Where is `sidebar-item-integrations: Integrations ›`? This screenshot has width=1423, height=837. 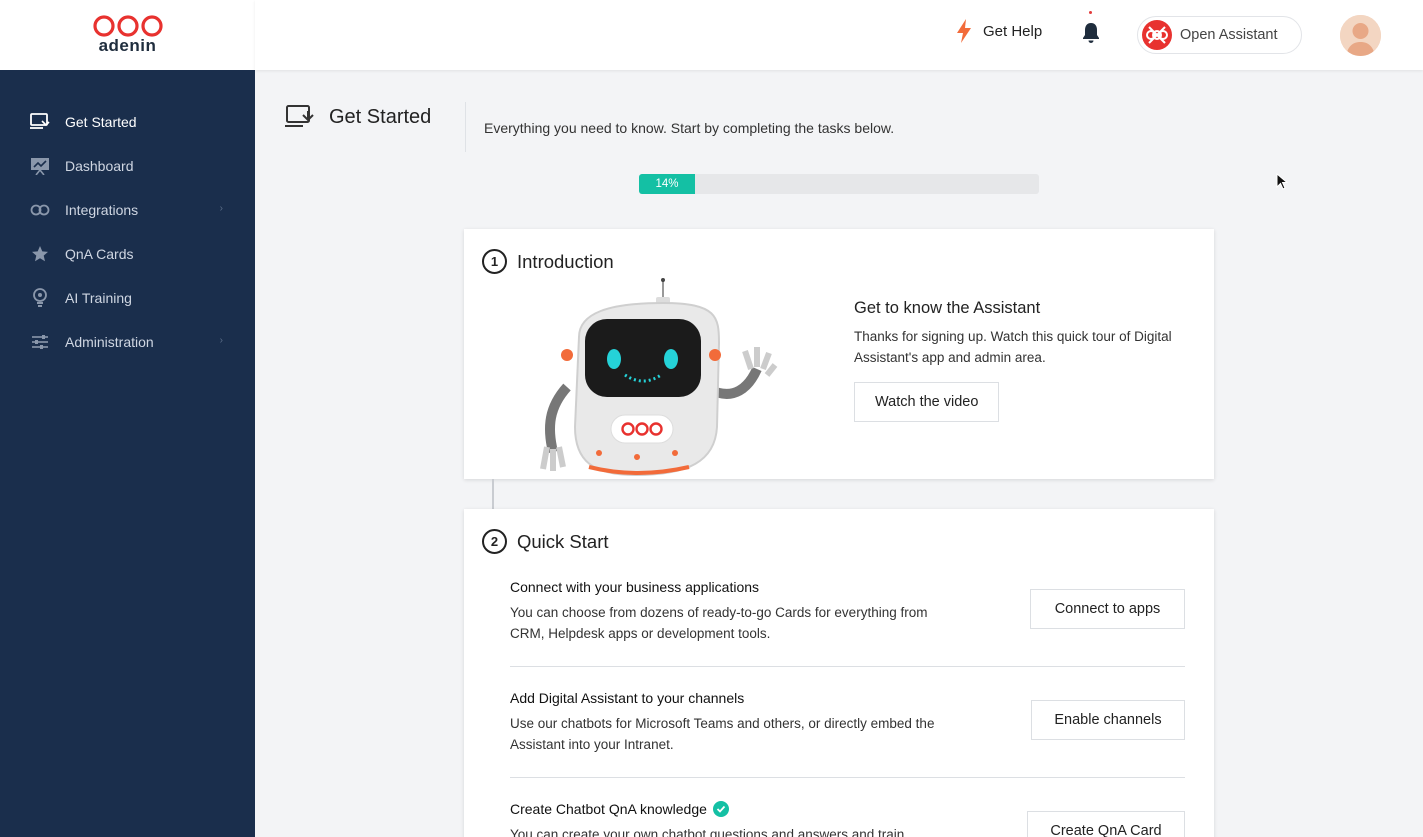
sidebar-item-integrations: Integrations › is located at coordinates (127, 210).